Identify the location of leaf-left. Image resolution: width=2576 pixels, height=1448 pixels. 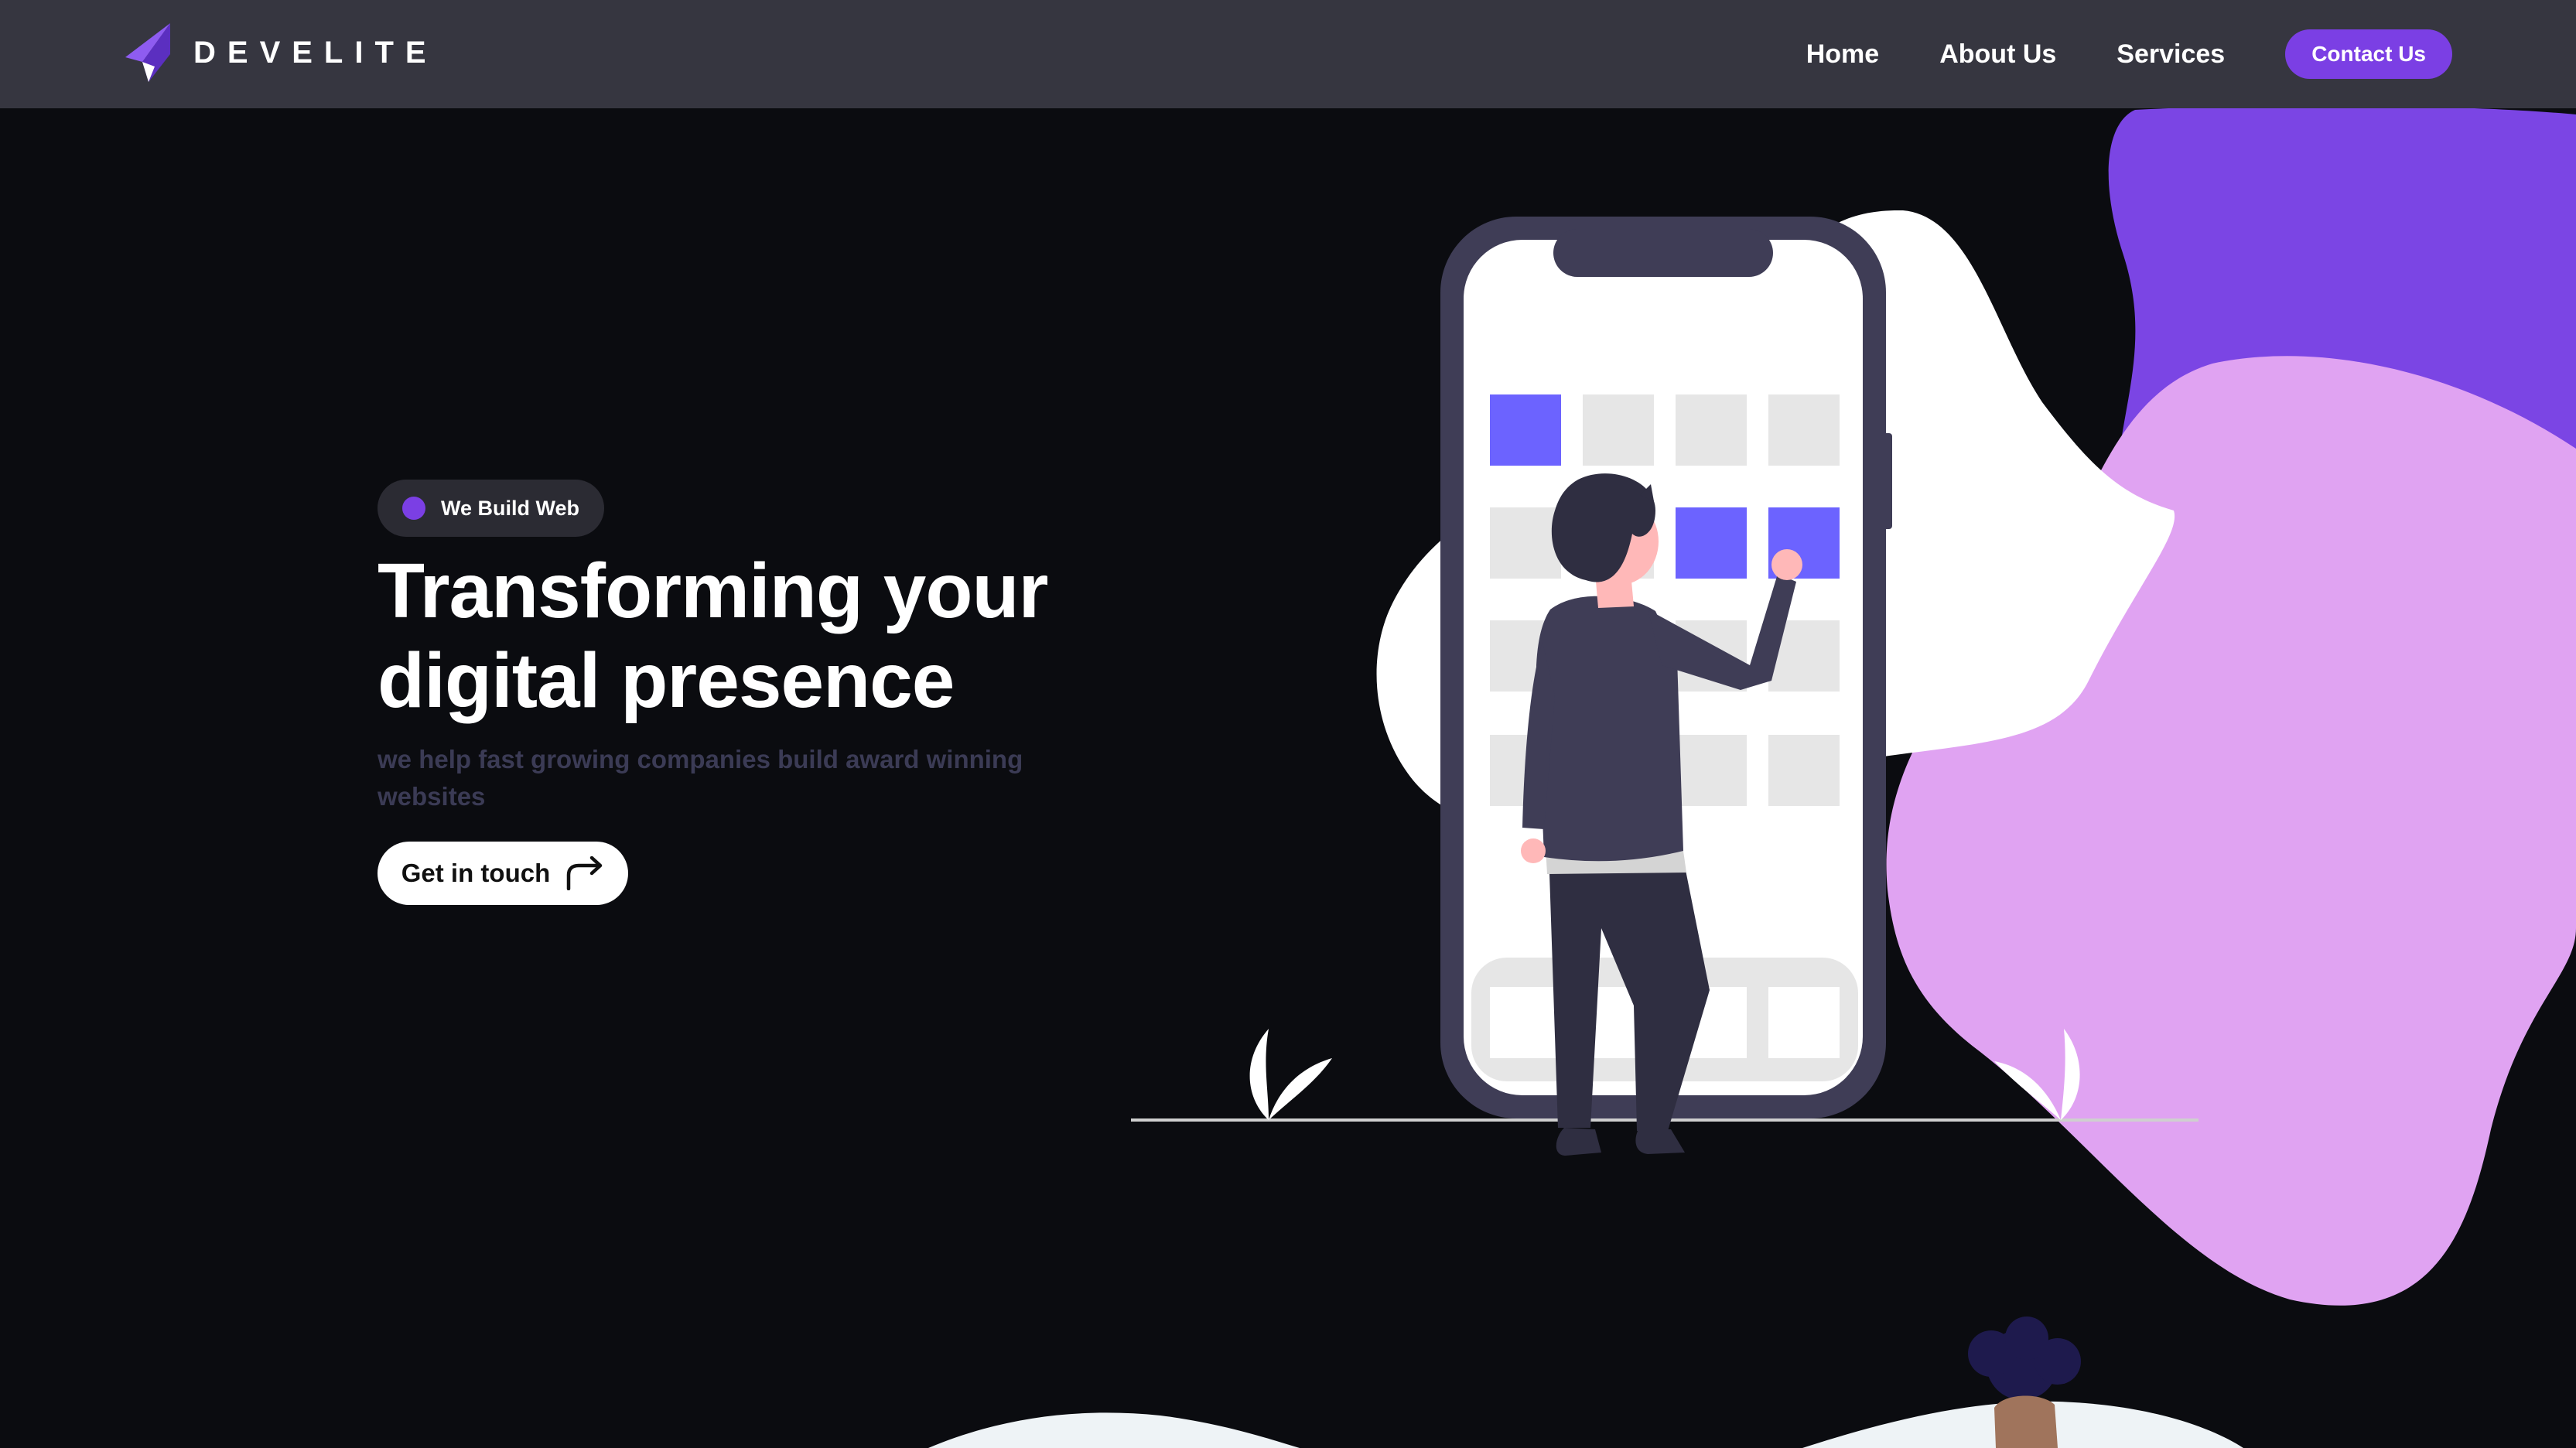
(1259, 1074).